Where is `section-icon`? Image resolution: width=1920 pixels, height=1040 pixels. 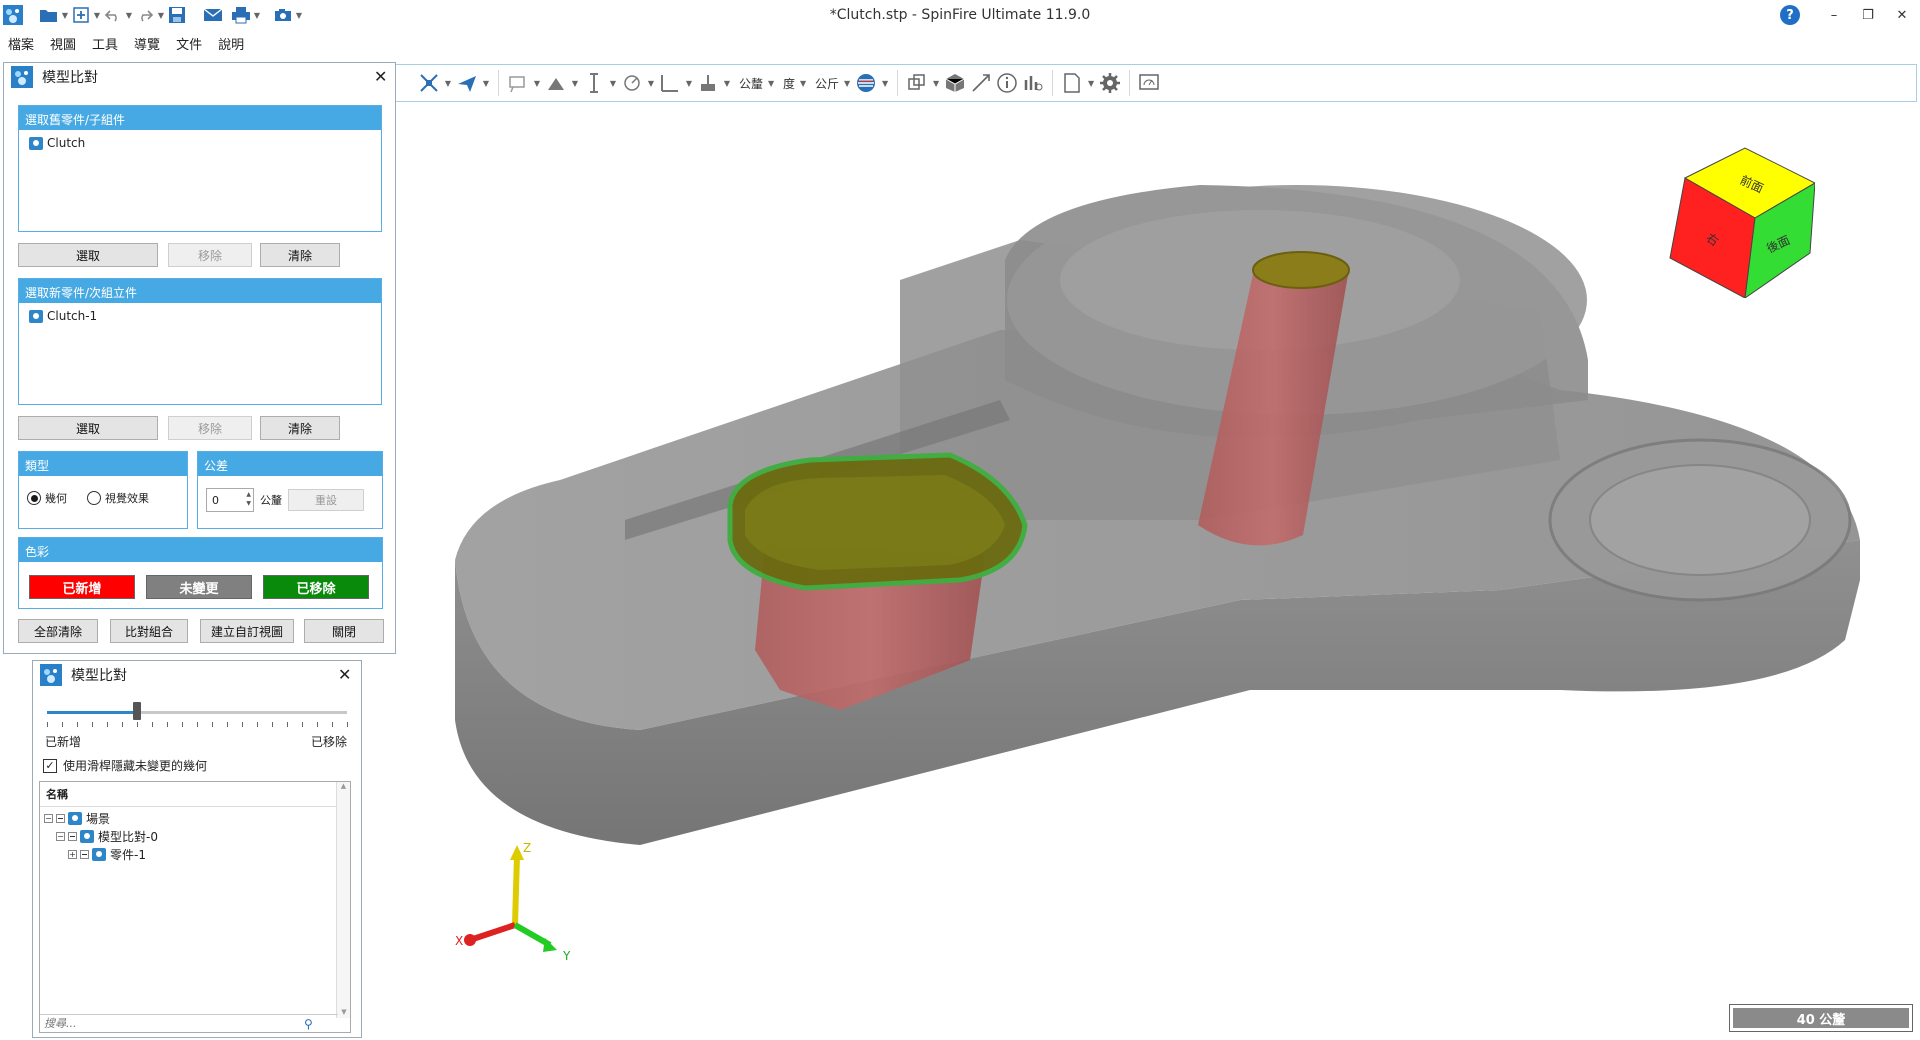 section-icon is located at coordinates (917, 83).